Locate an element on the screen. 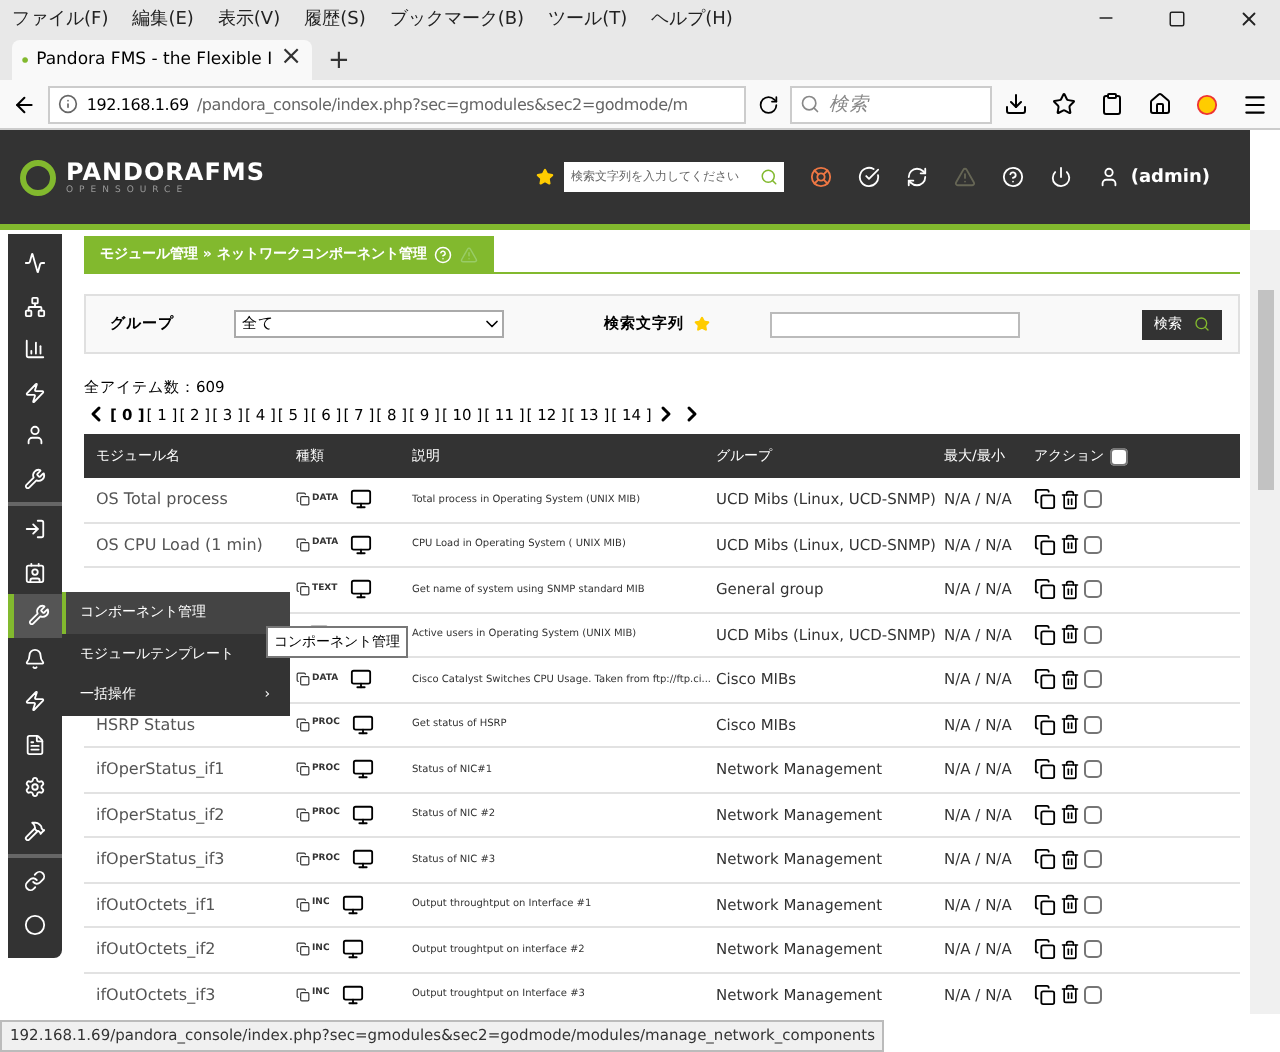 The width and height of the screenshot is (1280, 1052). scrollbar is located at coordinates (1265, 622).